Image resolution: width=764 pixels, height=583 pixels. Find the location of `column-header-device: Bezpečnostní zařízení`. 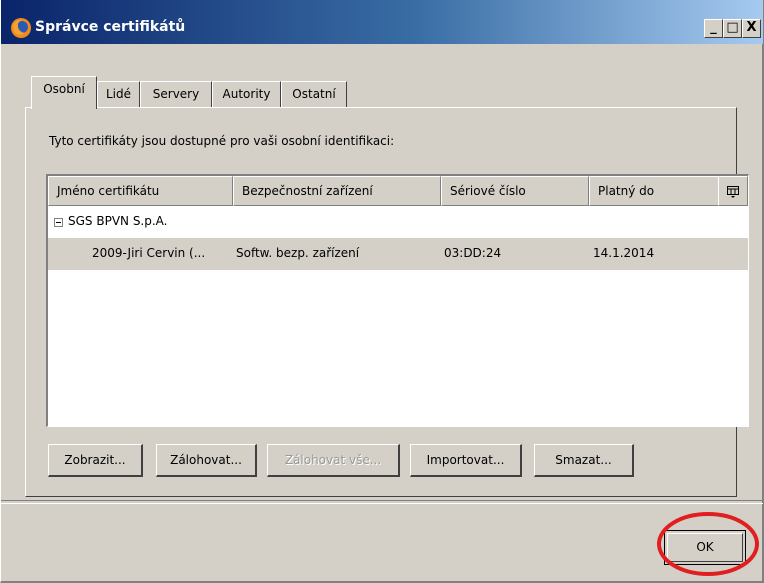

column-header-device: Bezpečnostní zařízení is located at coordinates (337, 191).